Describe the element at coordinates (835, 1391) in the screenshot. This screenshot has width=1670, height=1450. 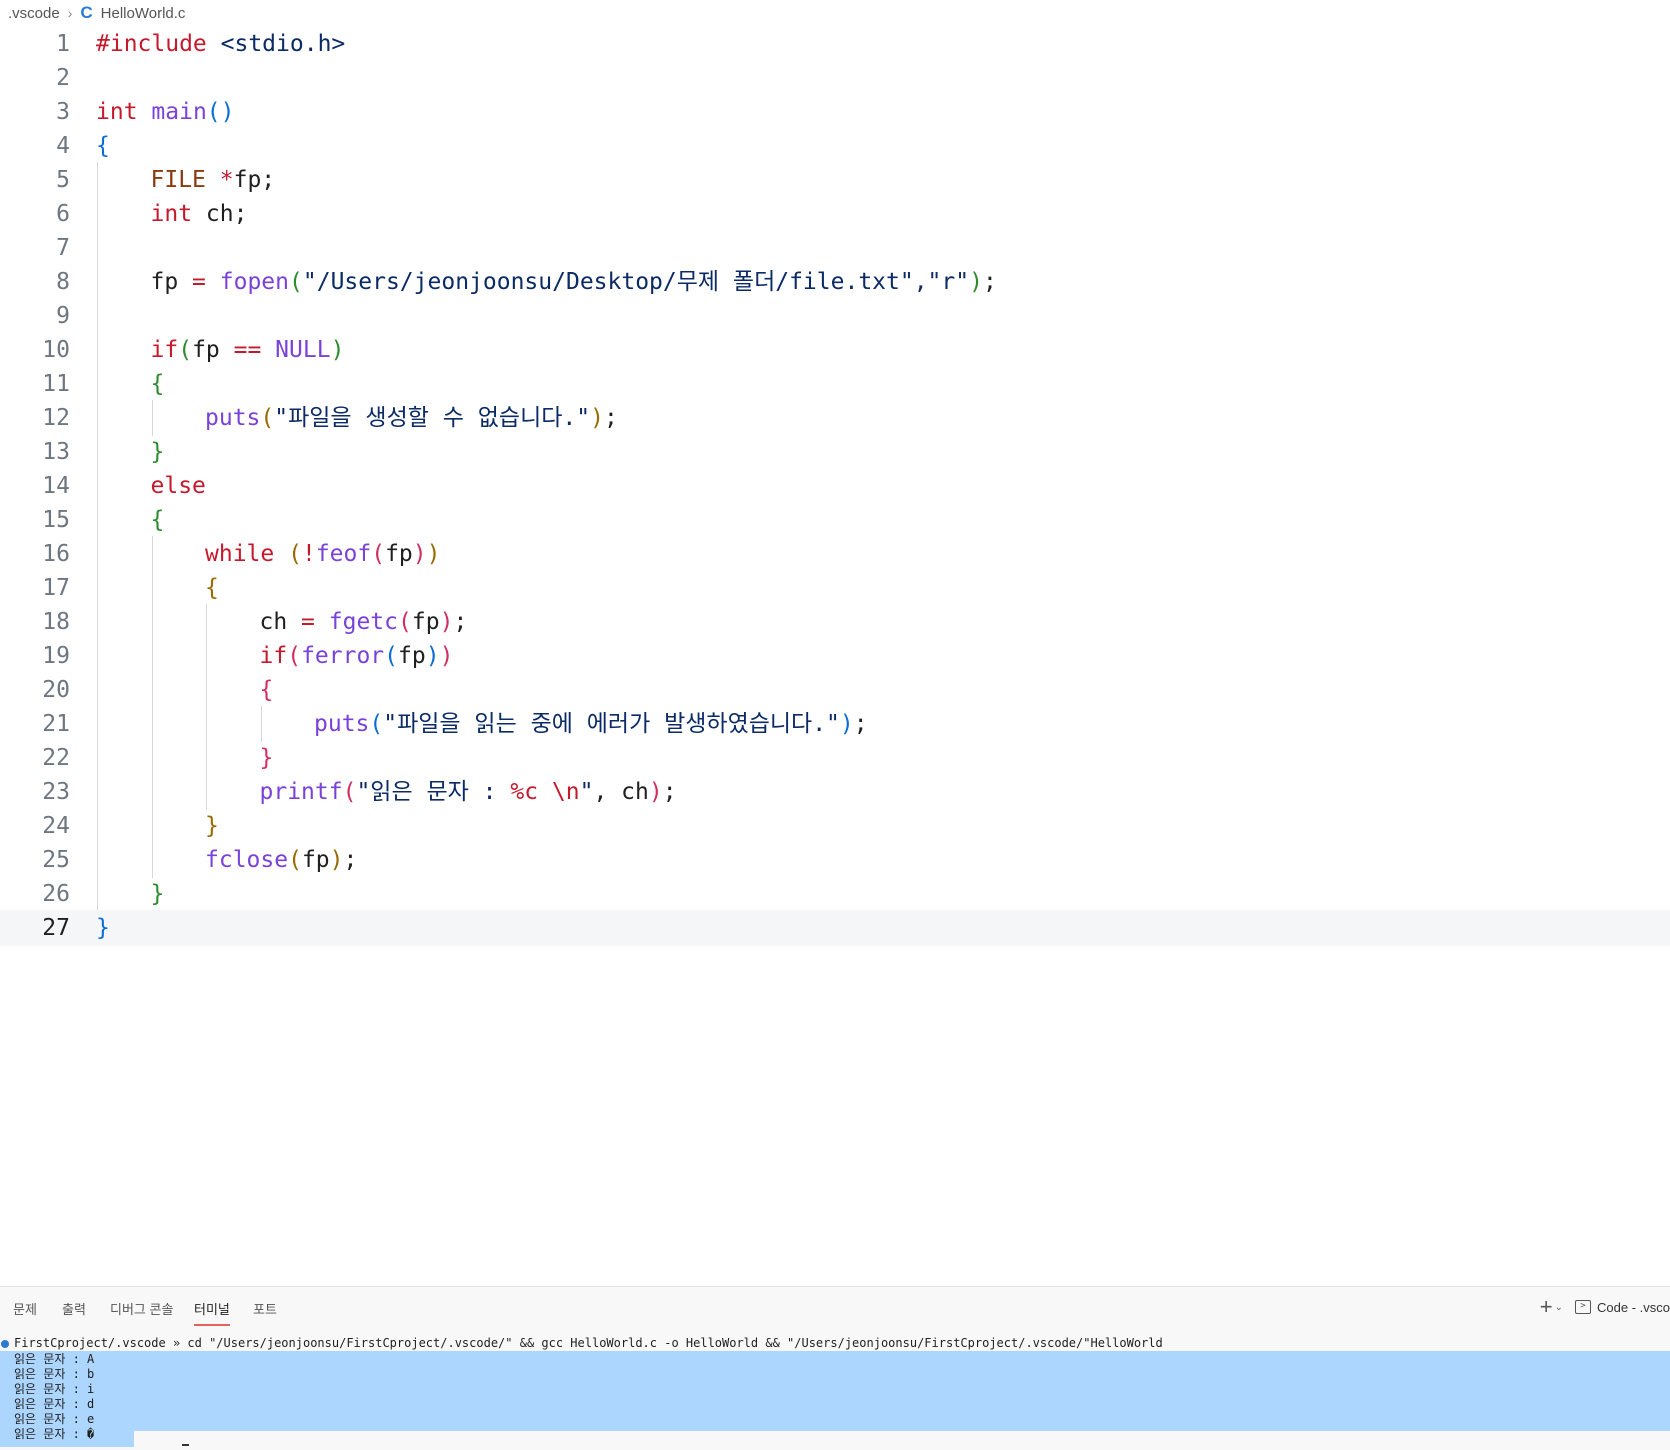
I see `terminal-selection` at that location.